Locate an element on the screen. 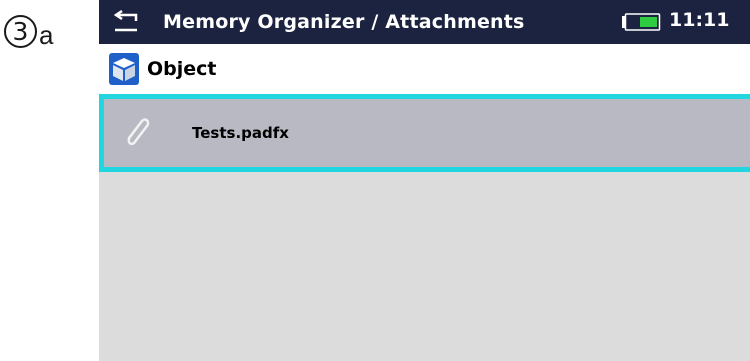 This screenshot has width=750, height=361. back-arrow-icon is located at coordinates (125, 21).